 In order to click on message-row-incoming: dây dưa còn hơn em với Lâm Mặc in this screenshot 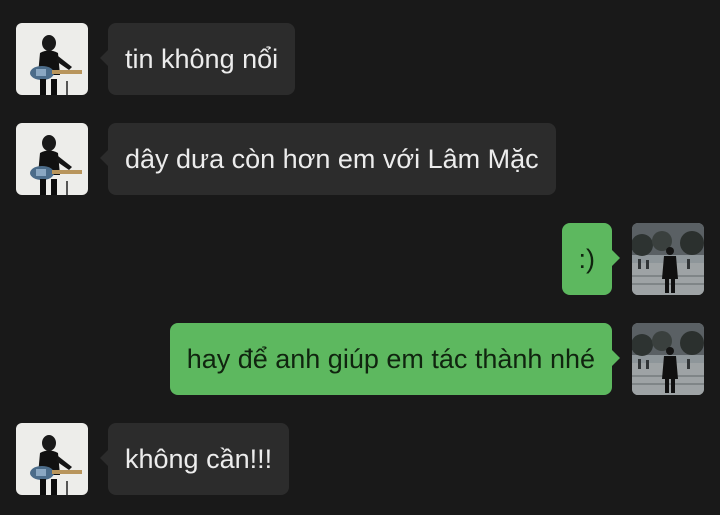, I will do `click(360, 159)`.